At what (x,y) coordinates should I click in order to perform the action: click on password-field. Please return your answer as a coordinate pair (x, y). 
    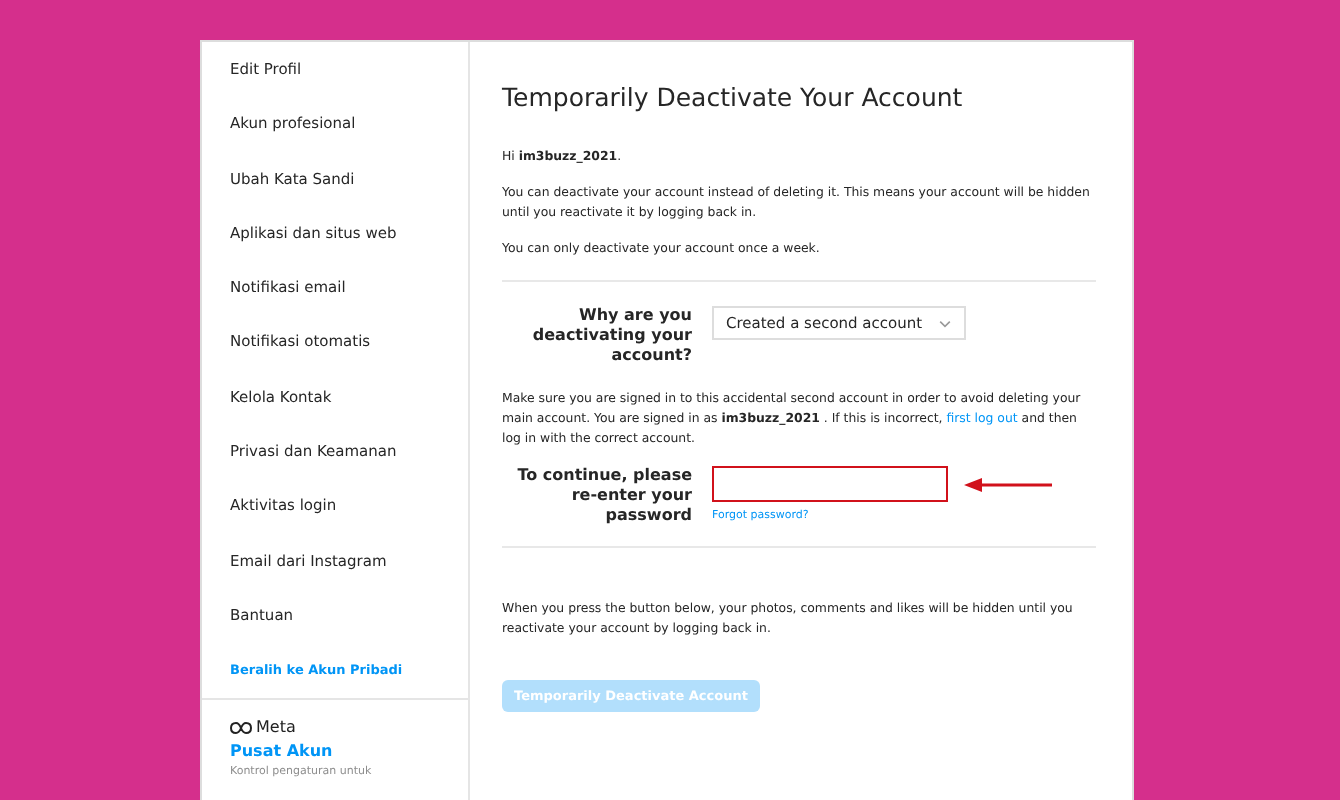
    Looking at the image, I should click on (830, 484).